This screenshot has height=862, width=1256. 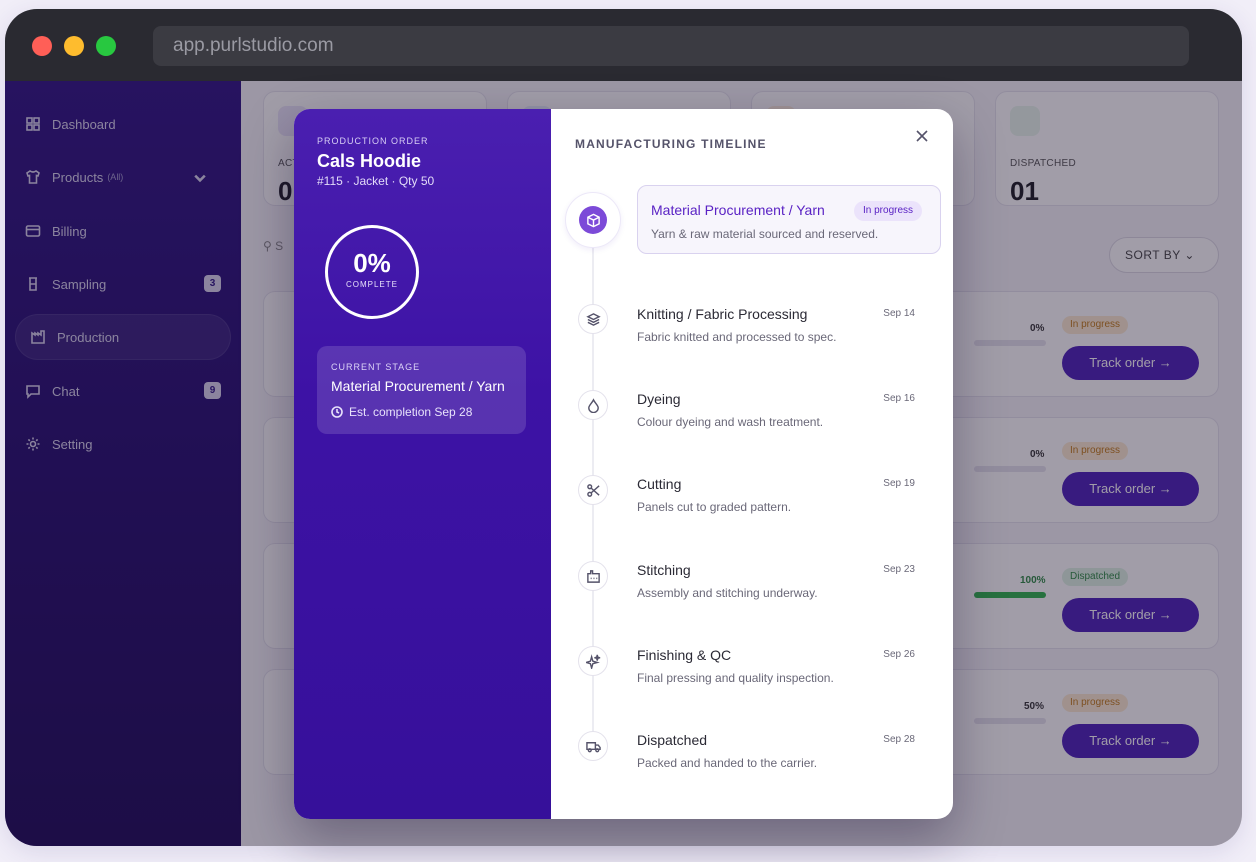 I want to click on status-badge: In progress, so click(x=888, y=211).